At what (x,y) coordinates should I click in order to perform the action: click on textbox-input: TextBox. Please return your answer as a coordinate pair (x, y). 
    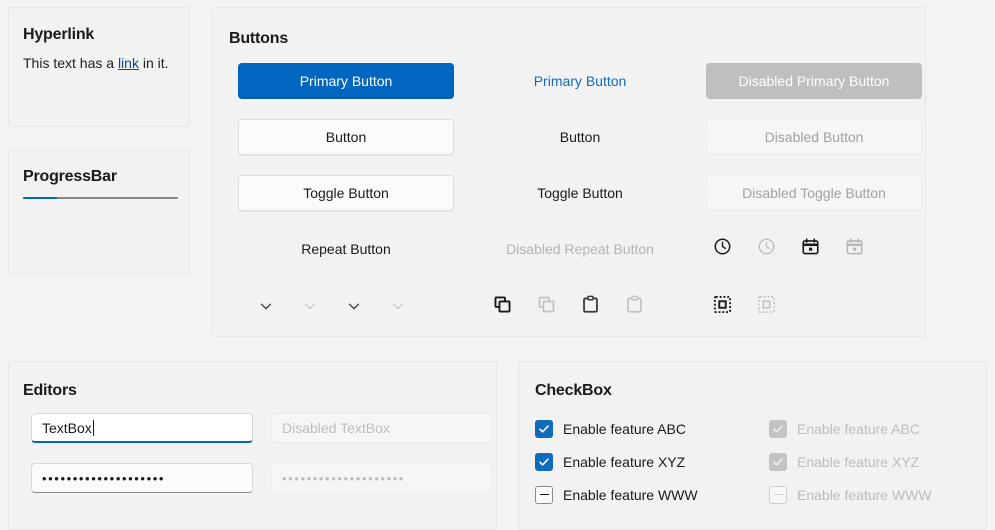
    Looking at the image, I should click on (142, 428).